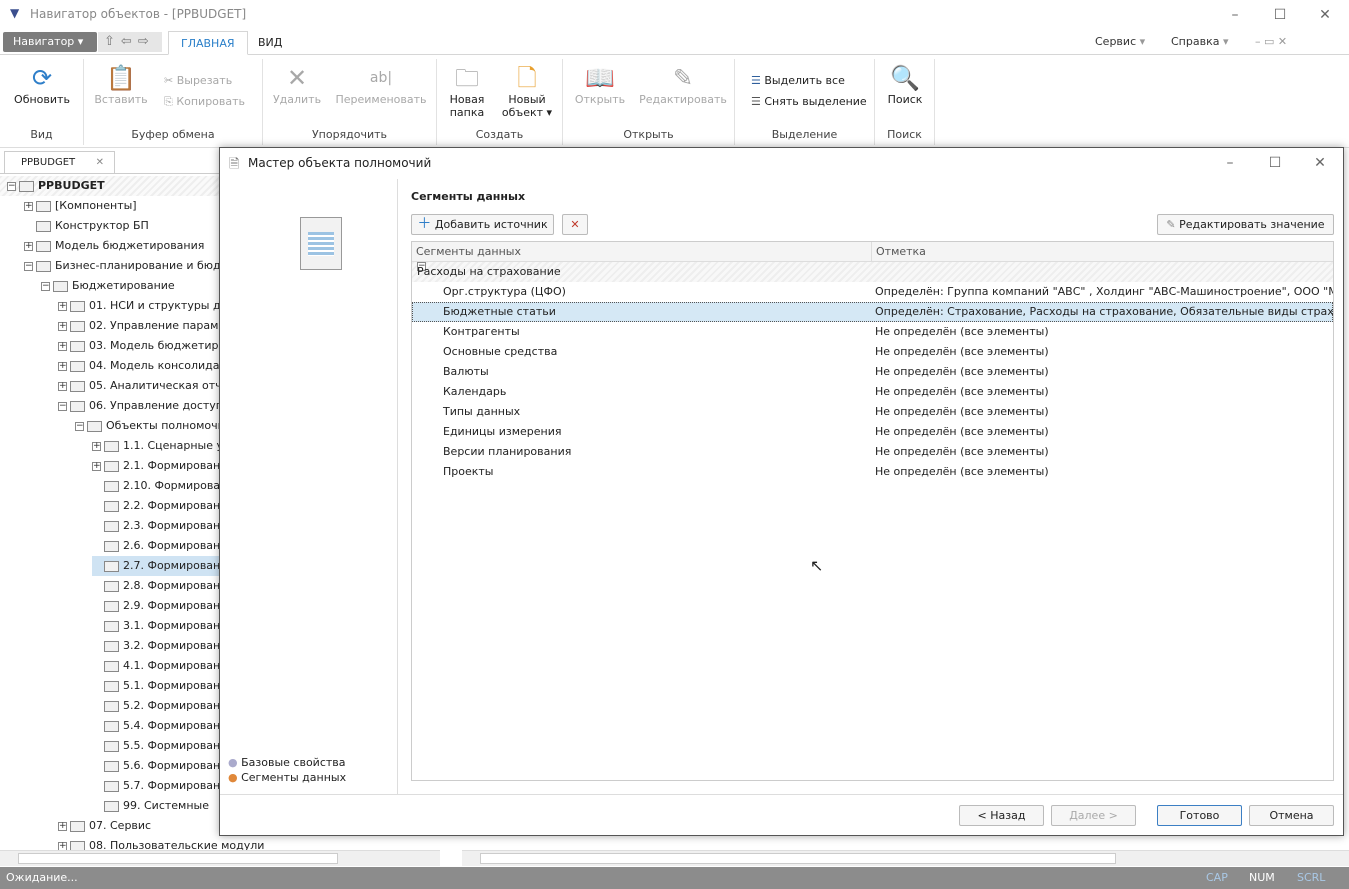  Describe the element at coordinates (798, 80) in the screenshot. I see `select-all-button: ☰ Выделить все` at that location.